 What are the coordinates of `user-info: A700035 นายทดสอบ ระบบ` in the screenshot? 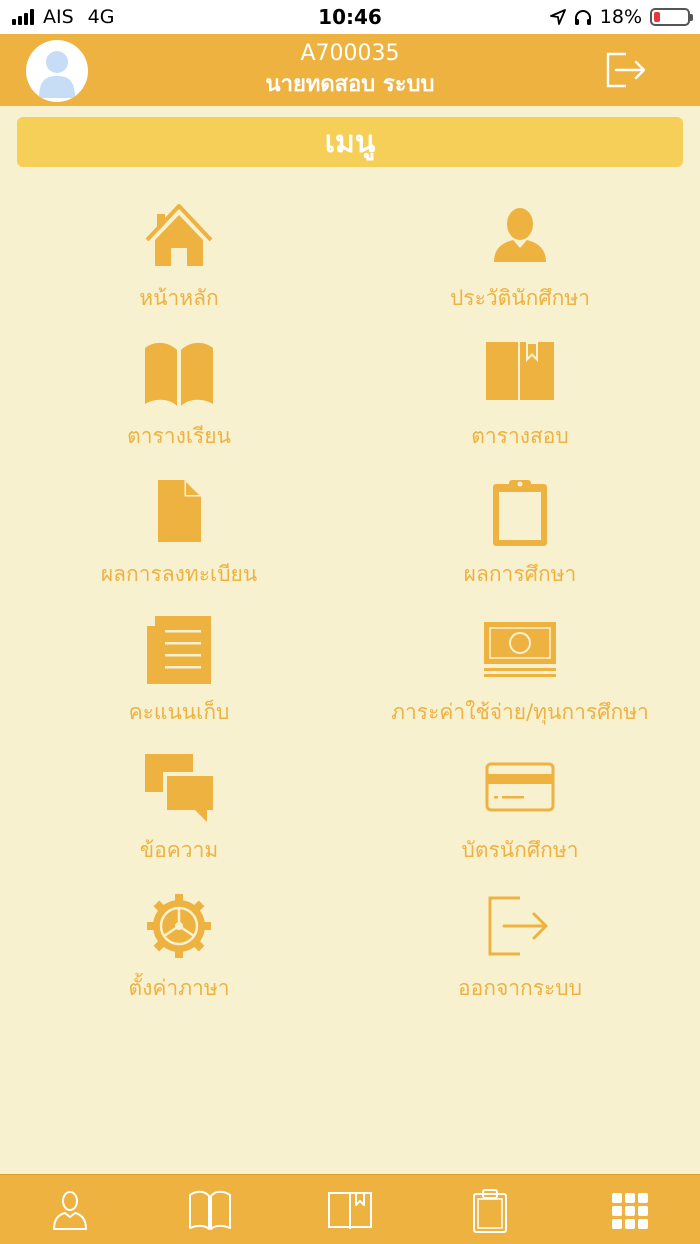 It's located at (350, 71).